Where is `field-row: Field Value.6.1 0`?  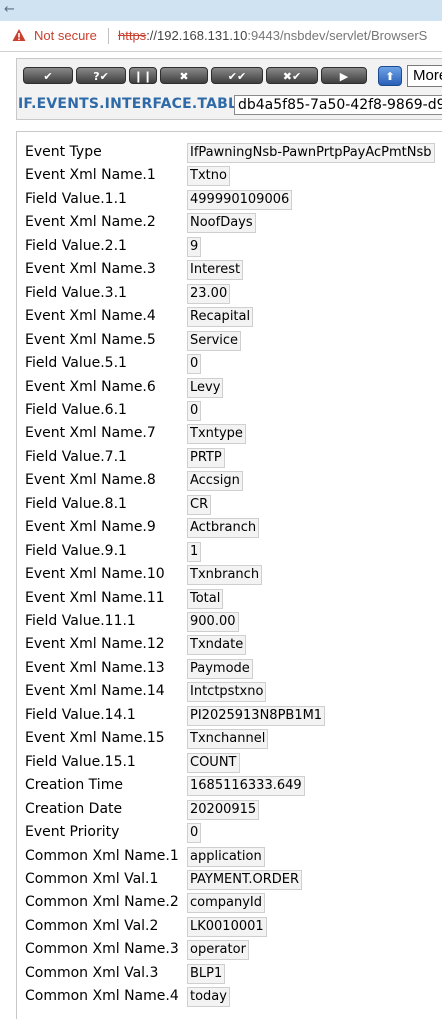 field-row: Field Value.6.1 0 is located at coordinates (229, 411).